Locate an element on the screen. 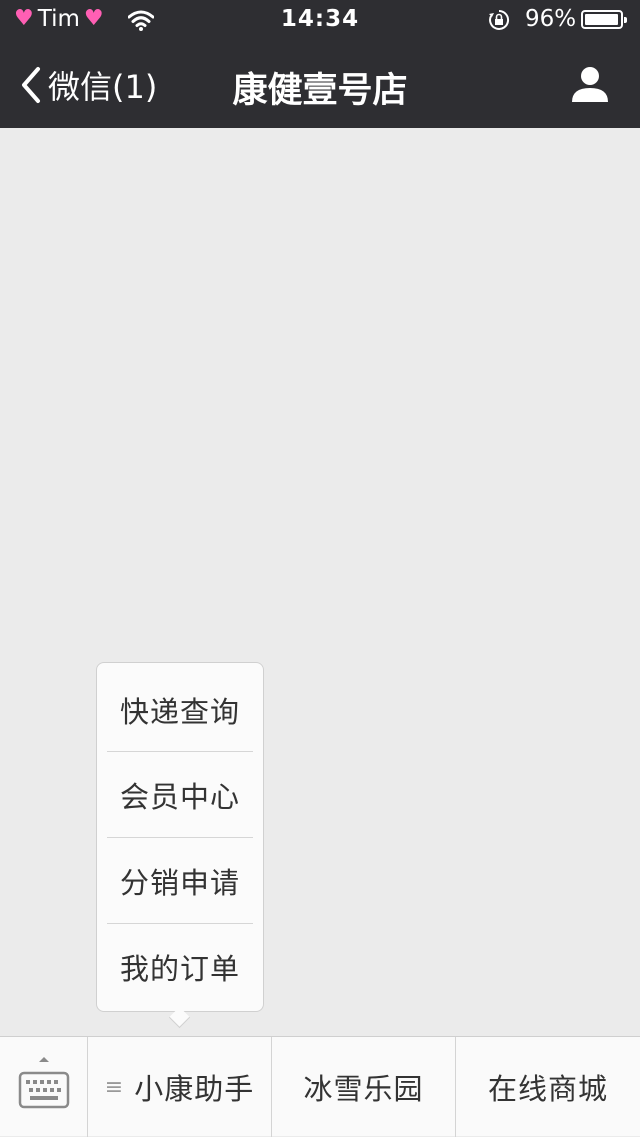  top-bar: ♥ Tim ♥ 14:34 96% 微信(1) 康健壹号店 is located at coordinates (320, 64).